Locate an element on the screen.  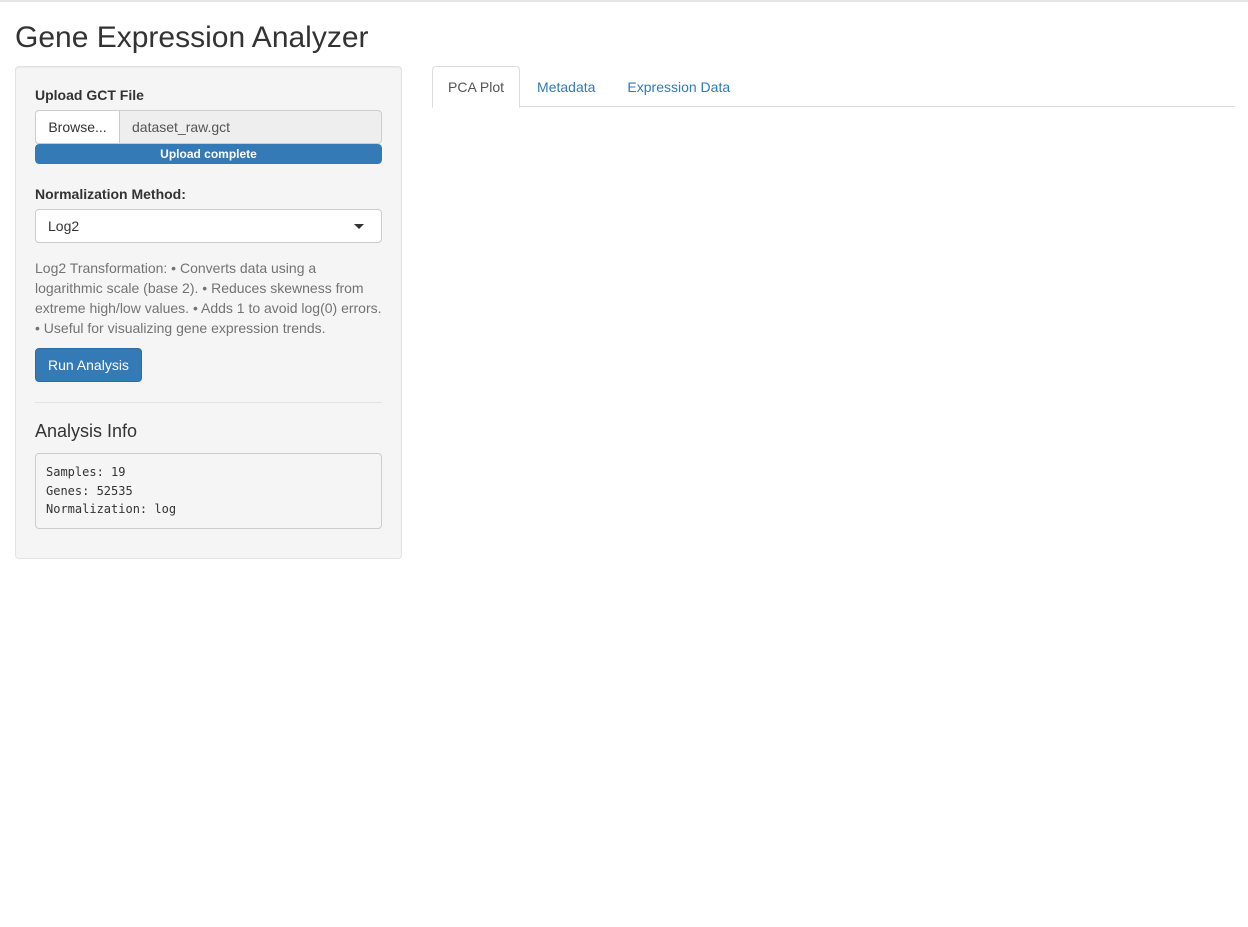
file-name-field: dataset_raw.gct is located at coordinates (250, 127).